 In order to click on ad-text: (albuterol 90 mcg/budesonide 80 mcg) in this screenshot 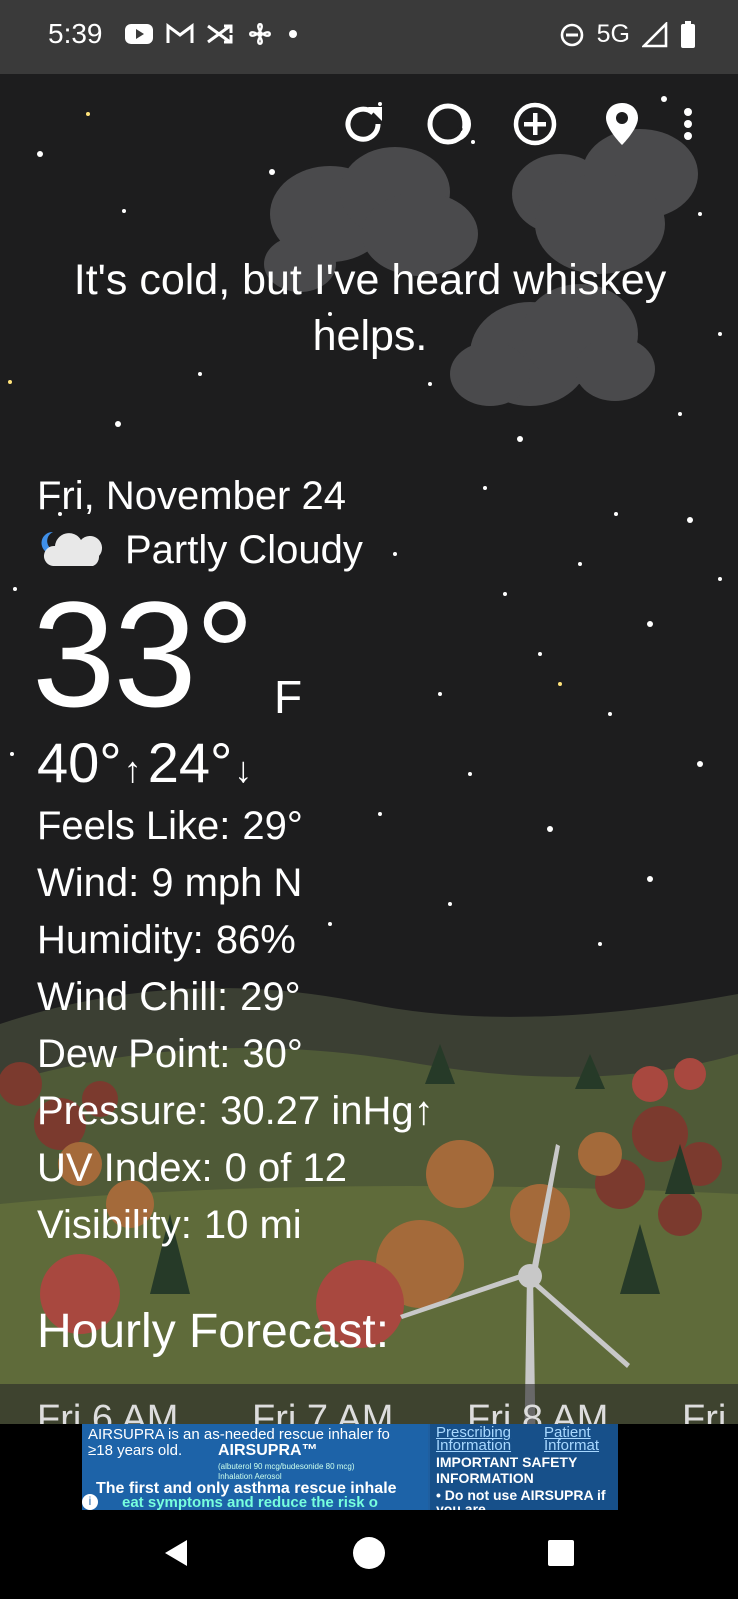, I will do `click(286, 1466)`.